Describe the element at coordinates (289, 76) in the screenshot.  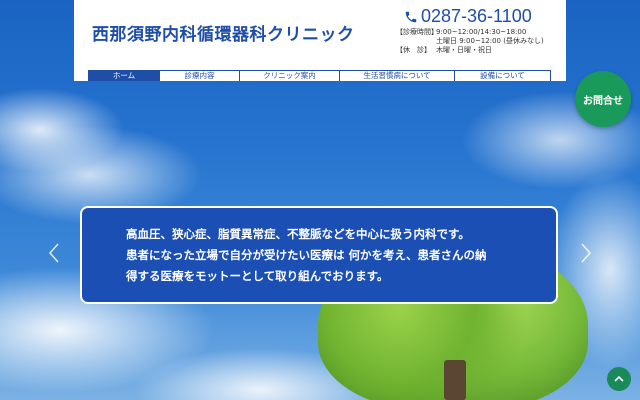
I see `nav-item-clinic: クリニック案内` at that location.